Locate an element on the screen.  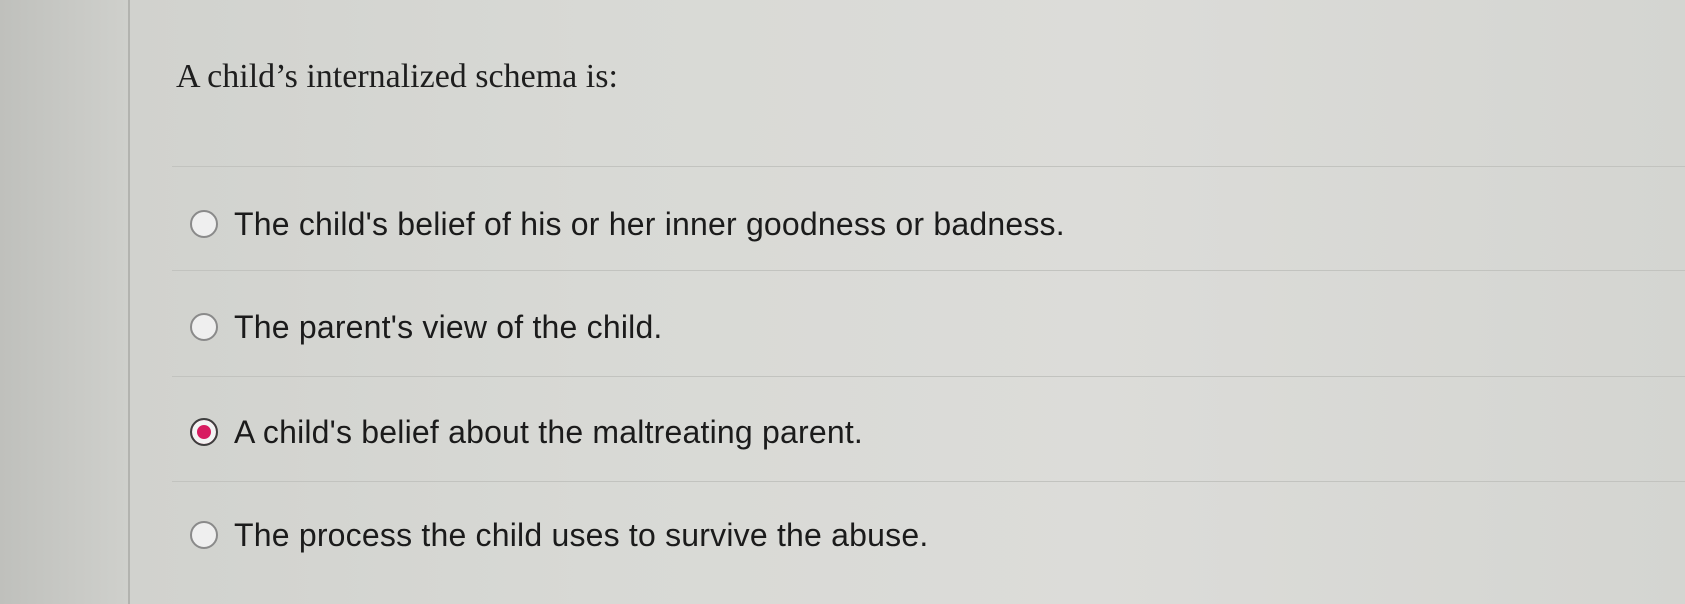
answer-option-label: The parent's view of the child. is located at coordinates (448, 326).